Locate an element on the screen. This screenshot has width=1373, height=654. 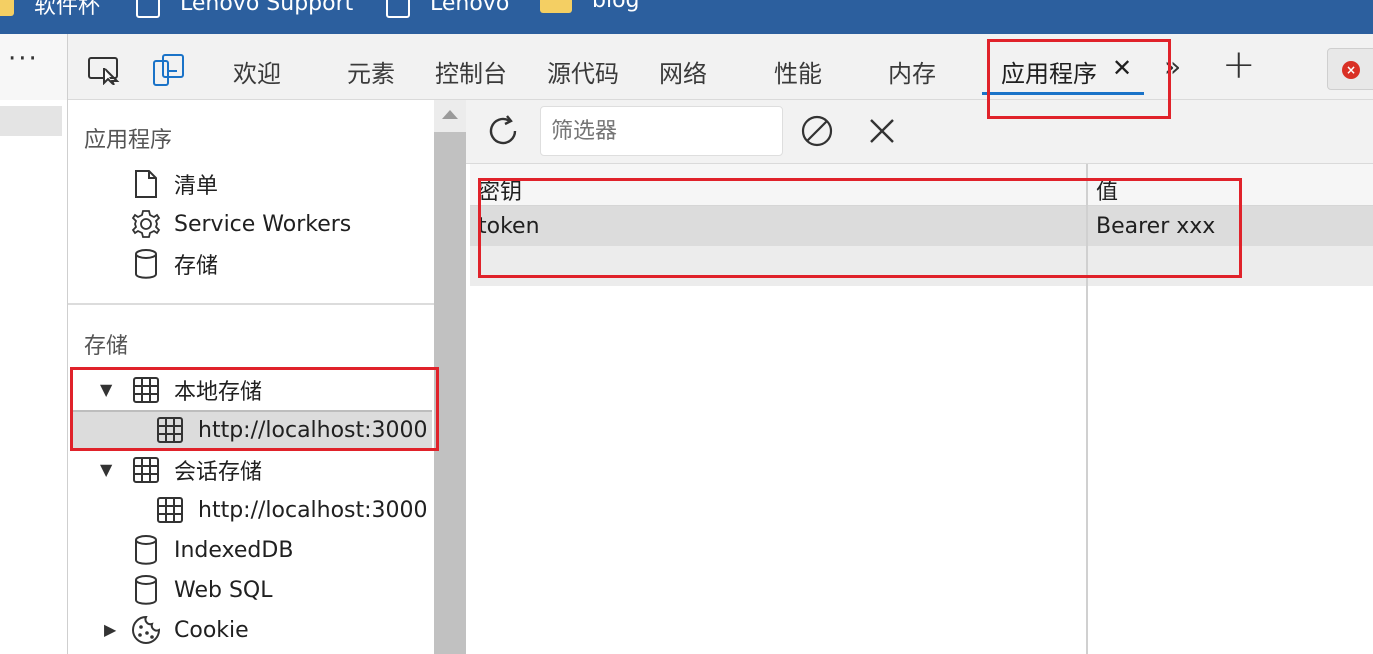
sidebar-item-label: Cookie is located at coordinates (211, 630).